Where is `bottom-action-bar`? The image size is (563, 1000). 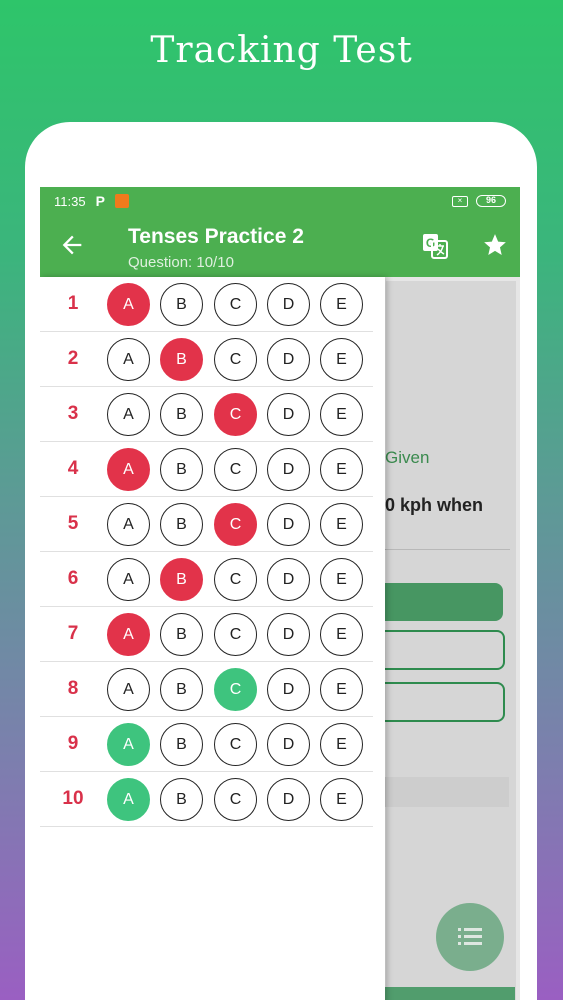
bottom-action-bar is located at coordinates (450, 993).